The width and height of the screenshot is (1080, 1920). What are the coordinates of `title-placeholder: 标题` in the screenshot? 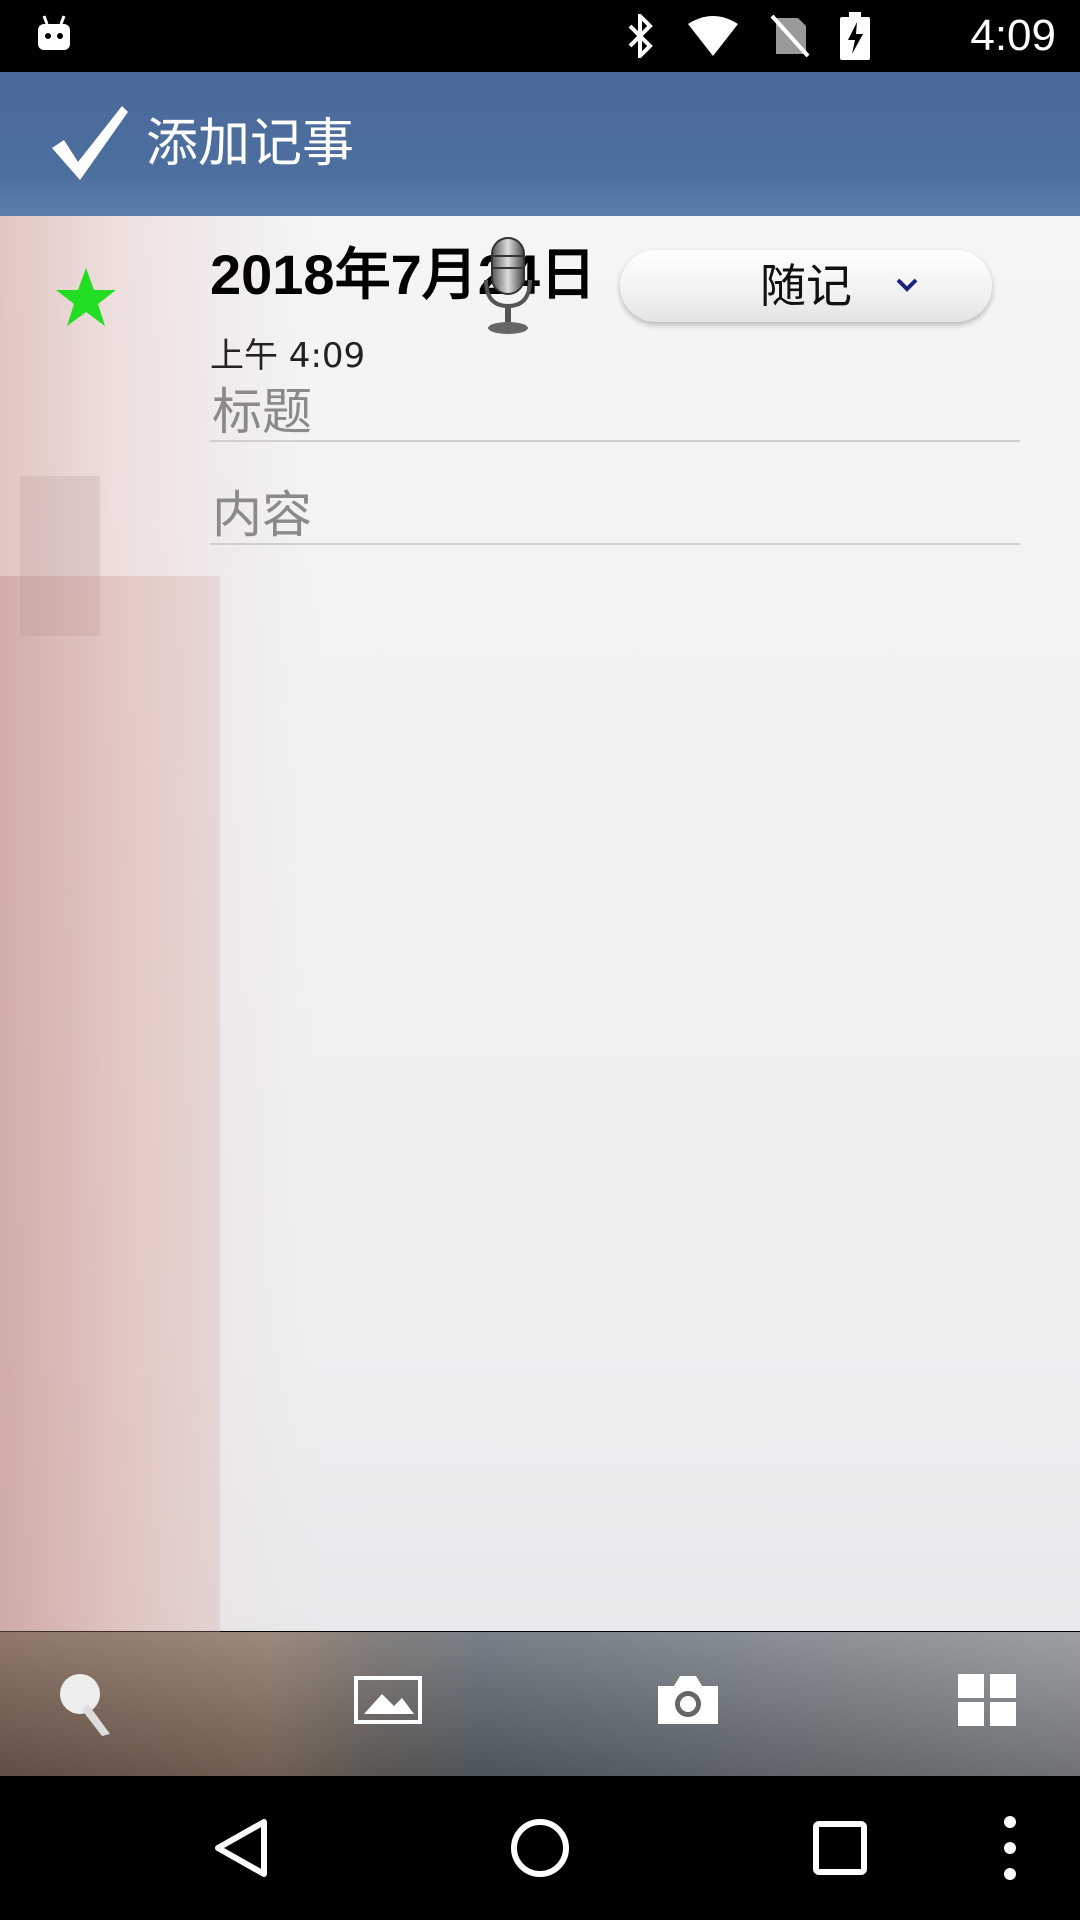 It's located at (262, 412).